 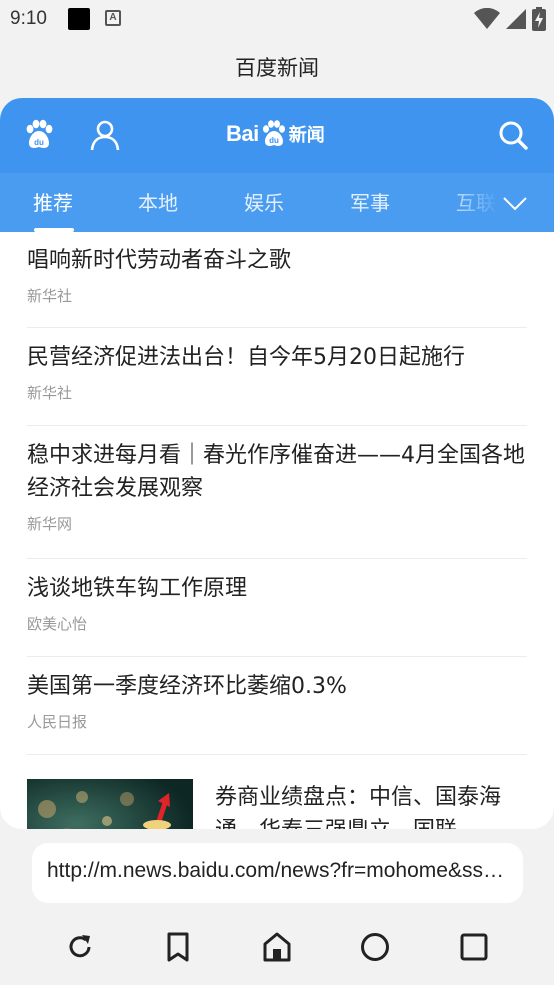 I want to click on list-item: 民营经济促进法出台！自今年5月20日起施行 新华社, so click(x=277, y=383).